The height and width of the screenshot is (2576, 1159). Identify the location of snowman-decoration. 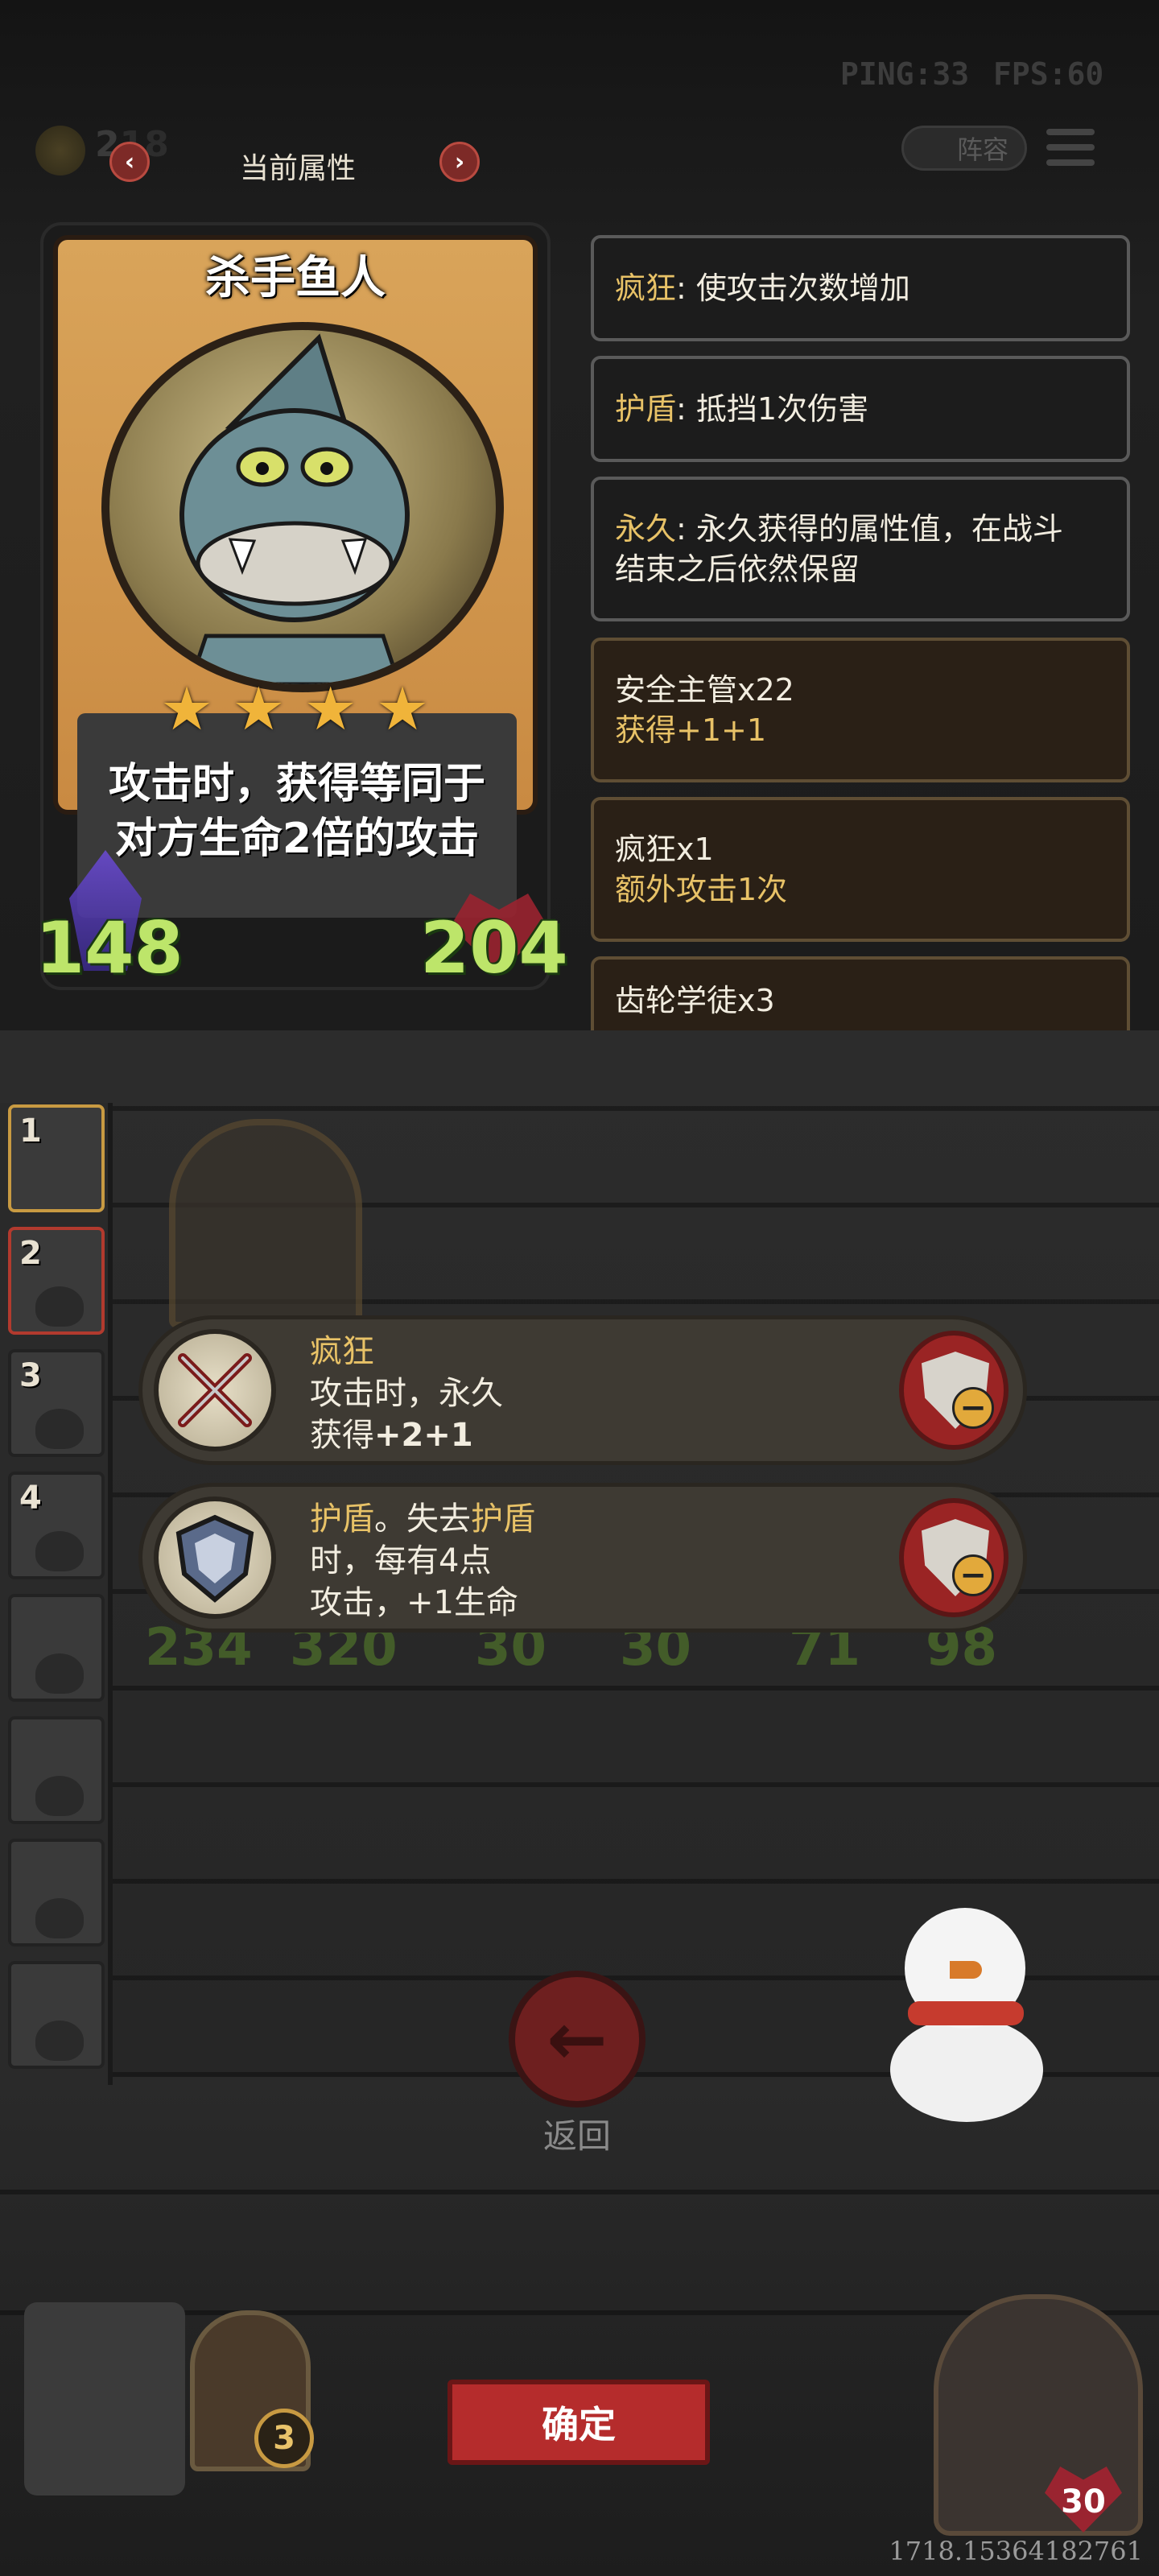
(966, 2069).